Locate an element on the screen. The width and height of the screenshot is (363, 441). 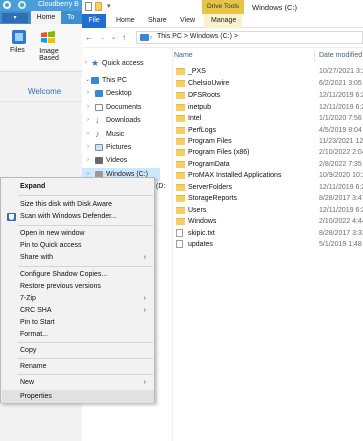
file-row: ProgramData 2/8/2022 7:35 / is located at coordinates (268, 164).